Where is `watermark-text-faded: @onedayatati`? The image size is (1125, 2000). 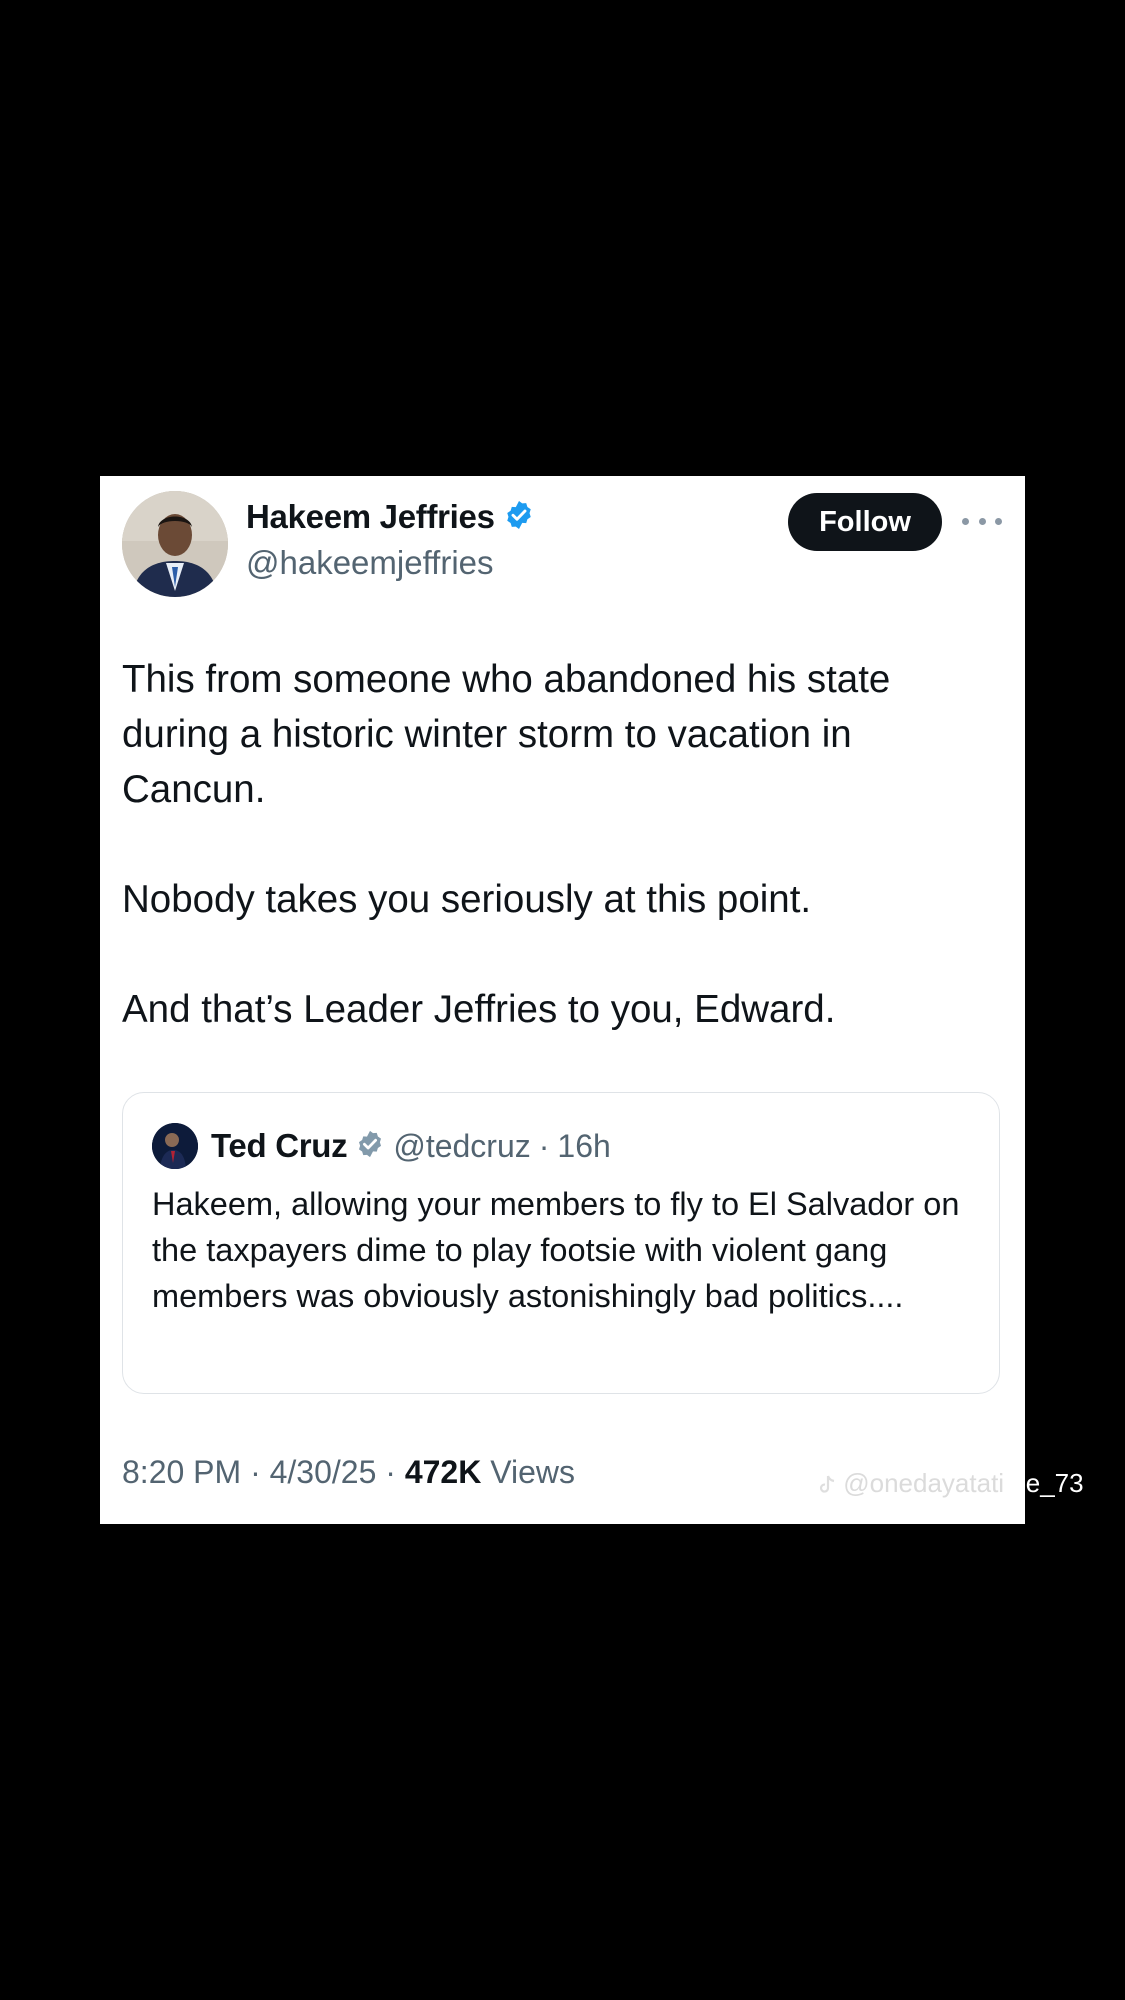
watermark-text-faded: @onedayatati is located at coordinates (924, 1483).